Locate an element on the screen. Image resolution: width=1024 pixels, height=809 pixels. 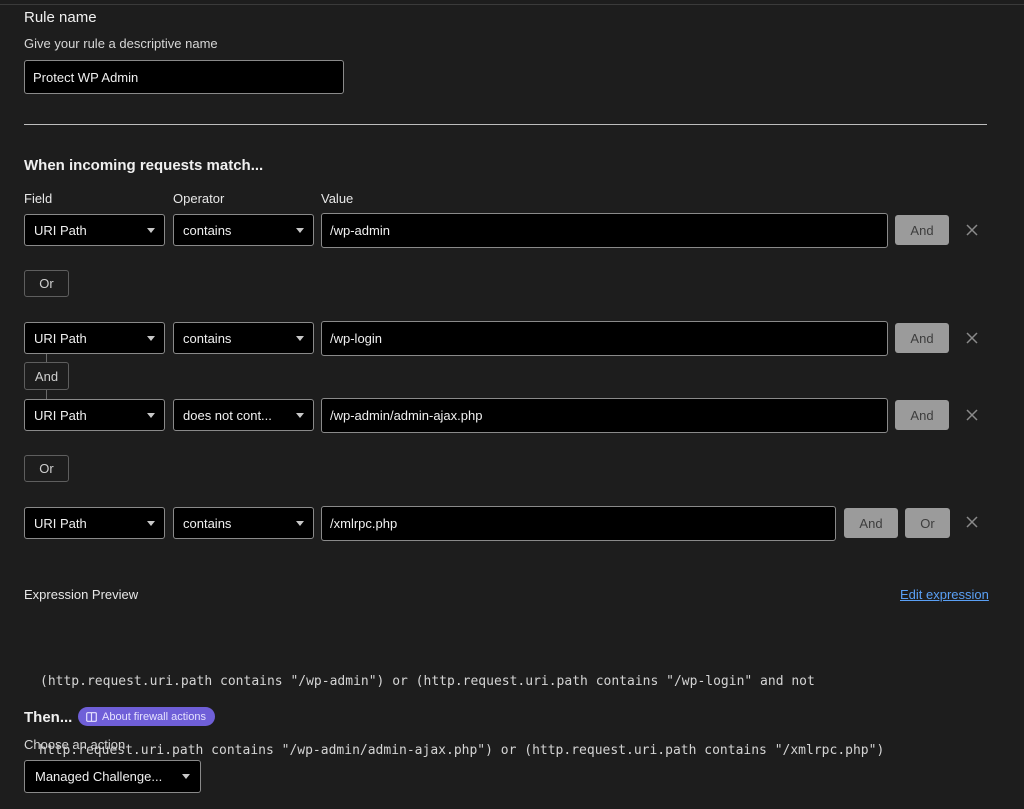
or-connector-1: Or is located at coordinates (46, 283).